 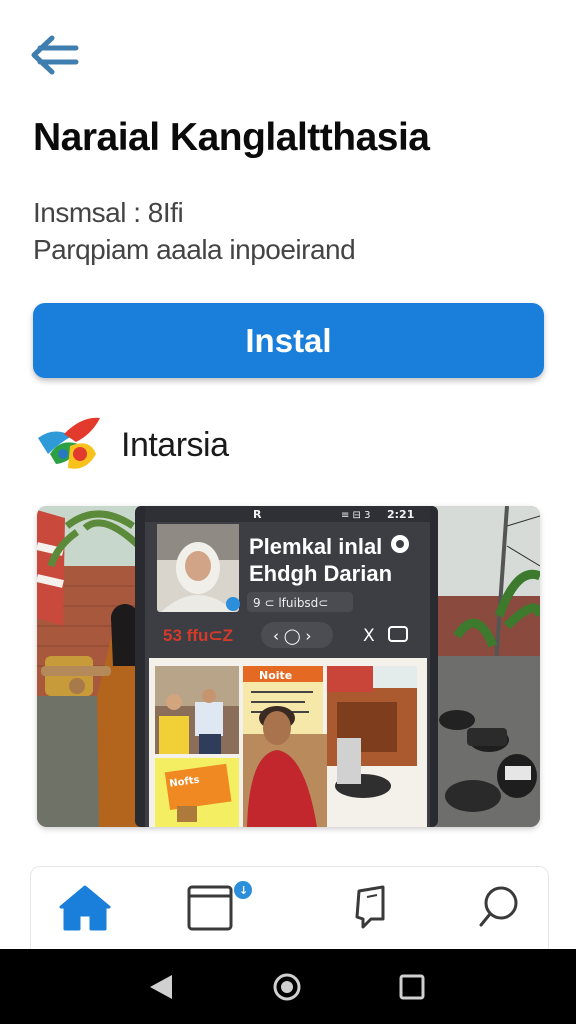 I want to click on nav-home, so click(x=85, y=909).